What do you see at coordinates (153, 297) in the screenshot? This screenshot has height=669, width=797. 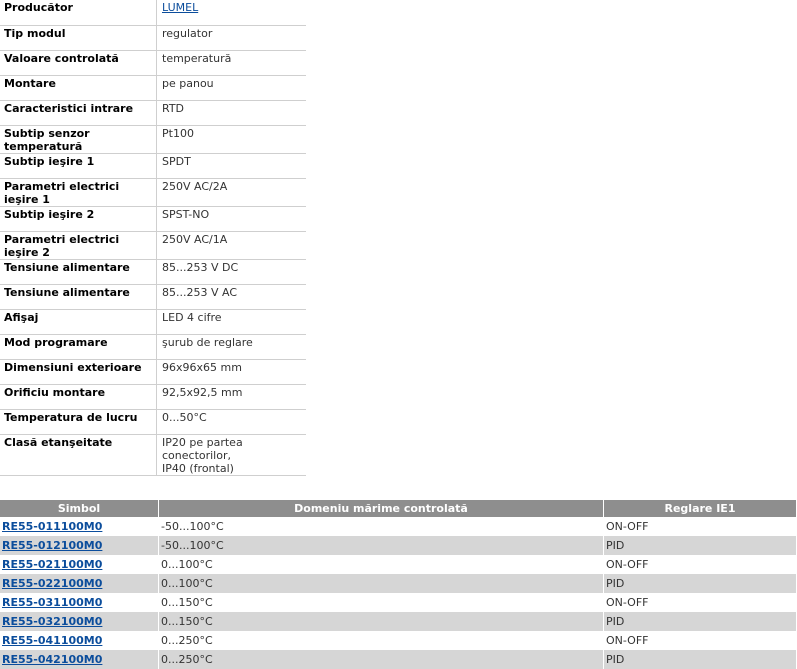 I see `spec-row: Tensiune alimentare 85...253 V AC` at bounding box center [153, 297].